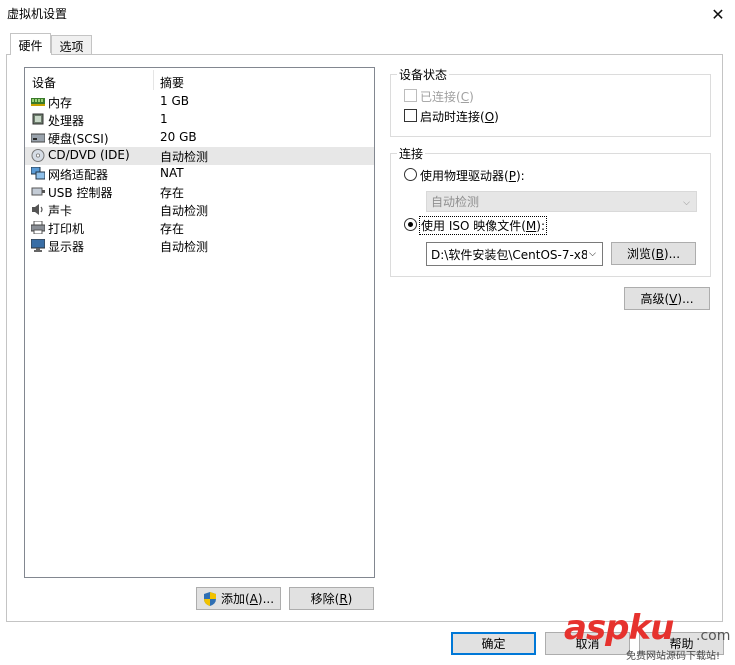  What do you see at coordinates (44, 82) in the screenshot?
I see `column-header-device: 设备` at bounding box center [44, 82].